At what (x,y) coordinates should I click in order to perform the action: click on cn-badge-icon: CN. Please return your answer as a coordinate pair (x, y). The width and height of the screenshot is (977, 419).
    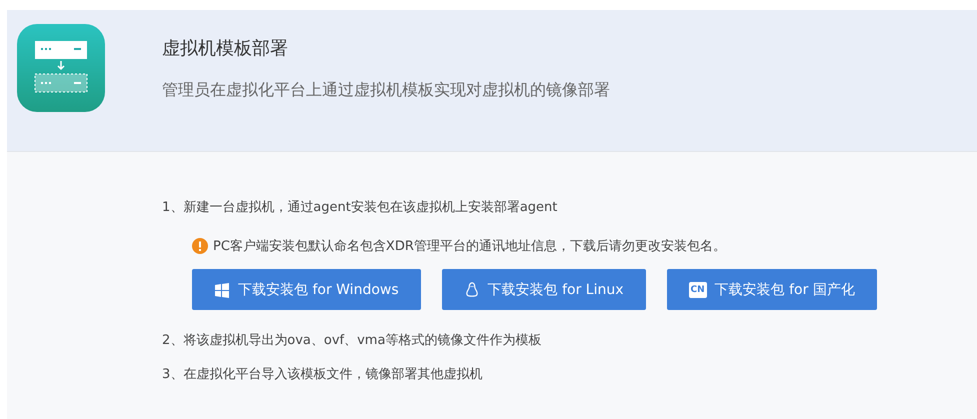
    Looking at the image, I should click on (697, 290).